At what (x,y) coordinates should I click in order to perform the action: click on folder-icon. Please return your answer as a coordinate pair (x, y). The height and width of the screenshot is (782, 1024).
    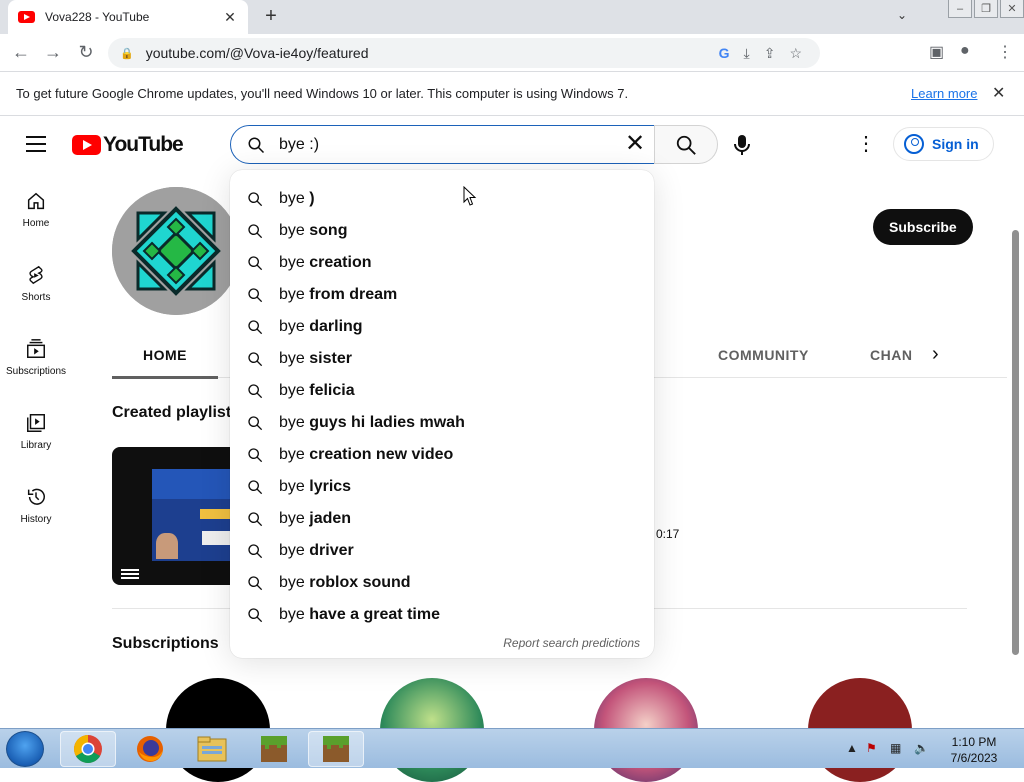
    Looking at the image, I should click on (212, 749).